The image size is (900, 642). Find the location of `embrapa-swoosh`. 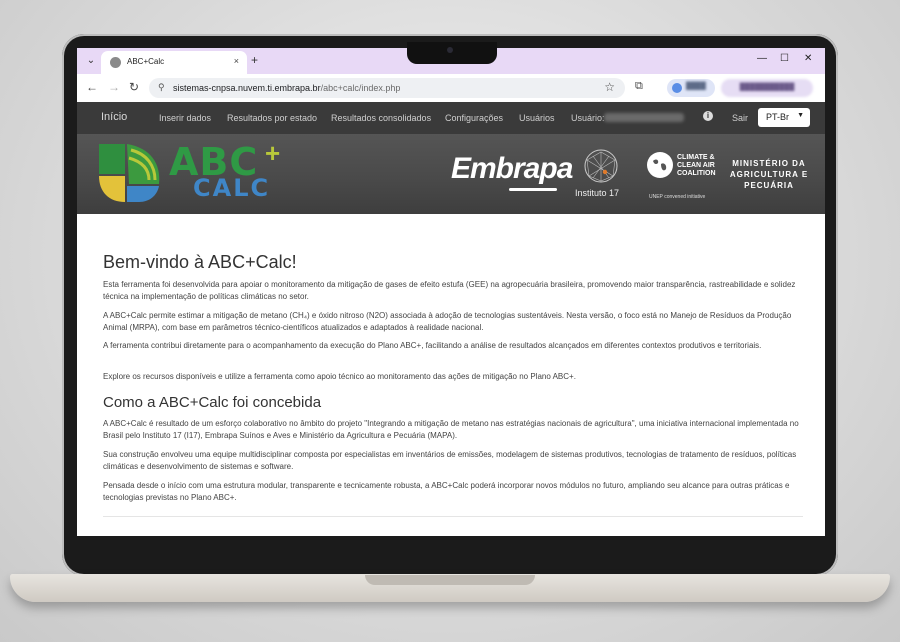

embrapa-swoosh is located at coordinates (533, 189).